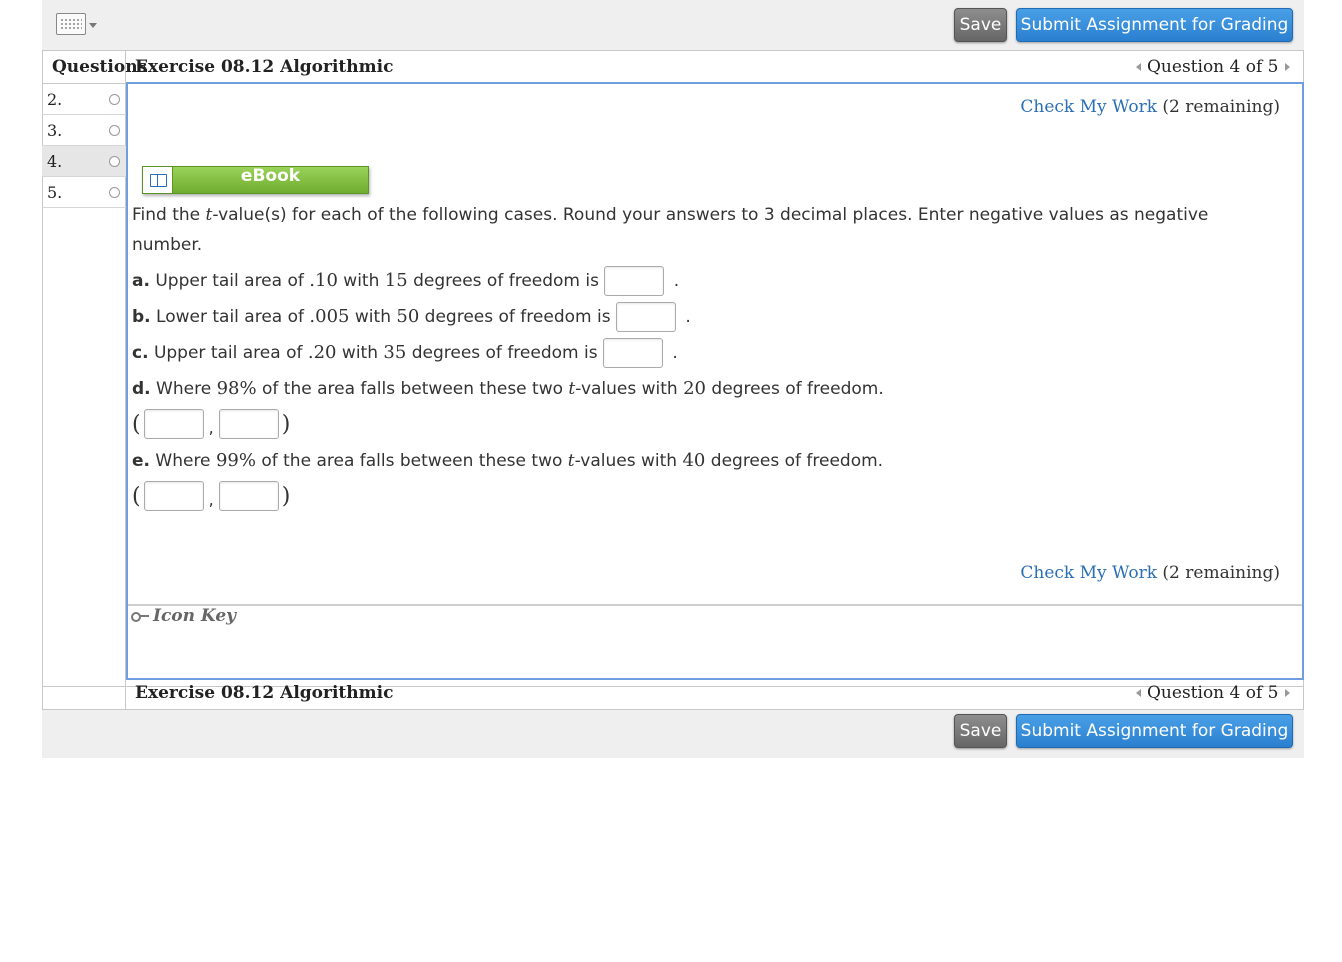  What do you see at coordinates (694, 460) in the screenshot?
I see `df-value: 40` at bounding box center [694, 460].